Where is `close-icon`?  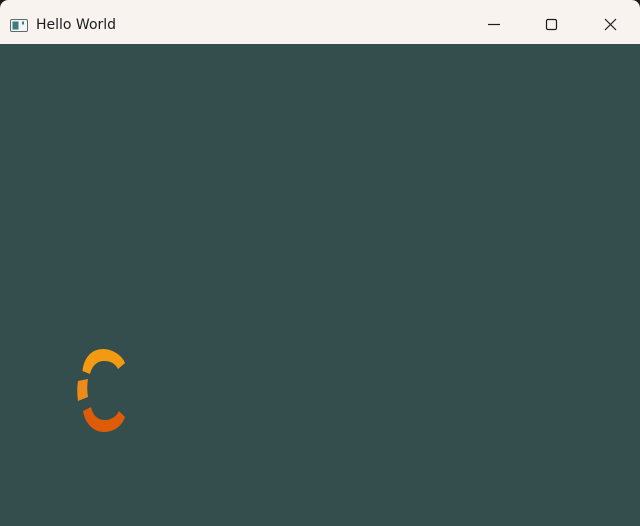
close-icon is located at coordinates (610, 24).